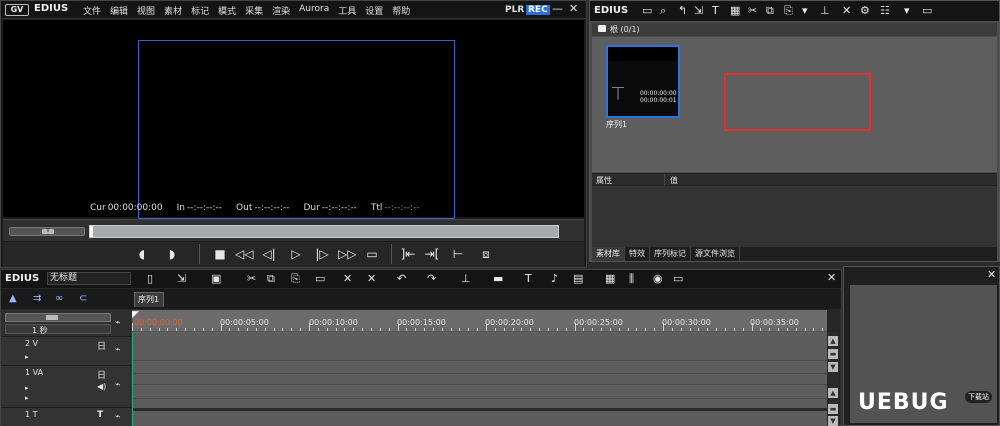  I want to click on position-slider, so click(324, 231).